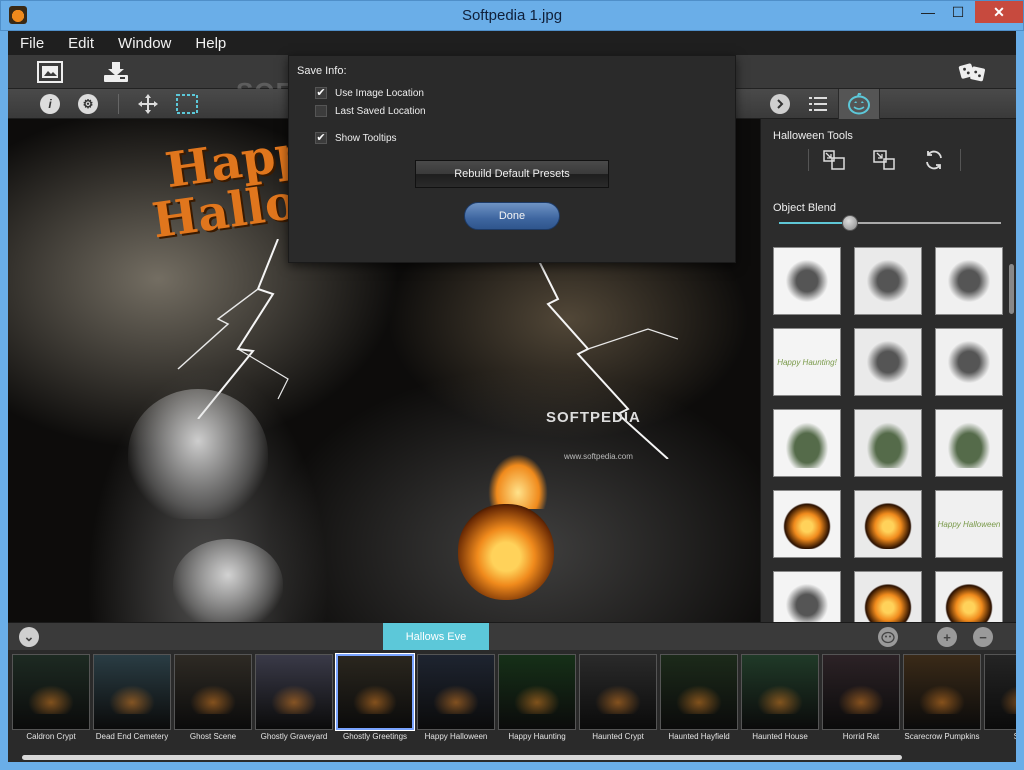  Describe the element at coordinates (116, 72) in the screenshot. I see `save-download-icon` at that location.